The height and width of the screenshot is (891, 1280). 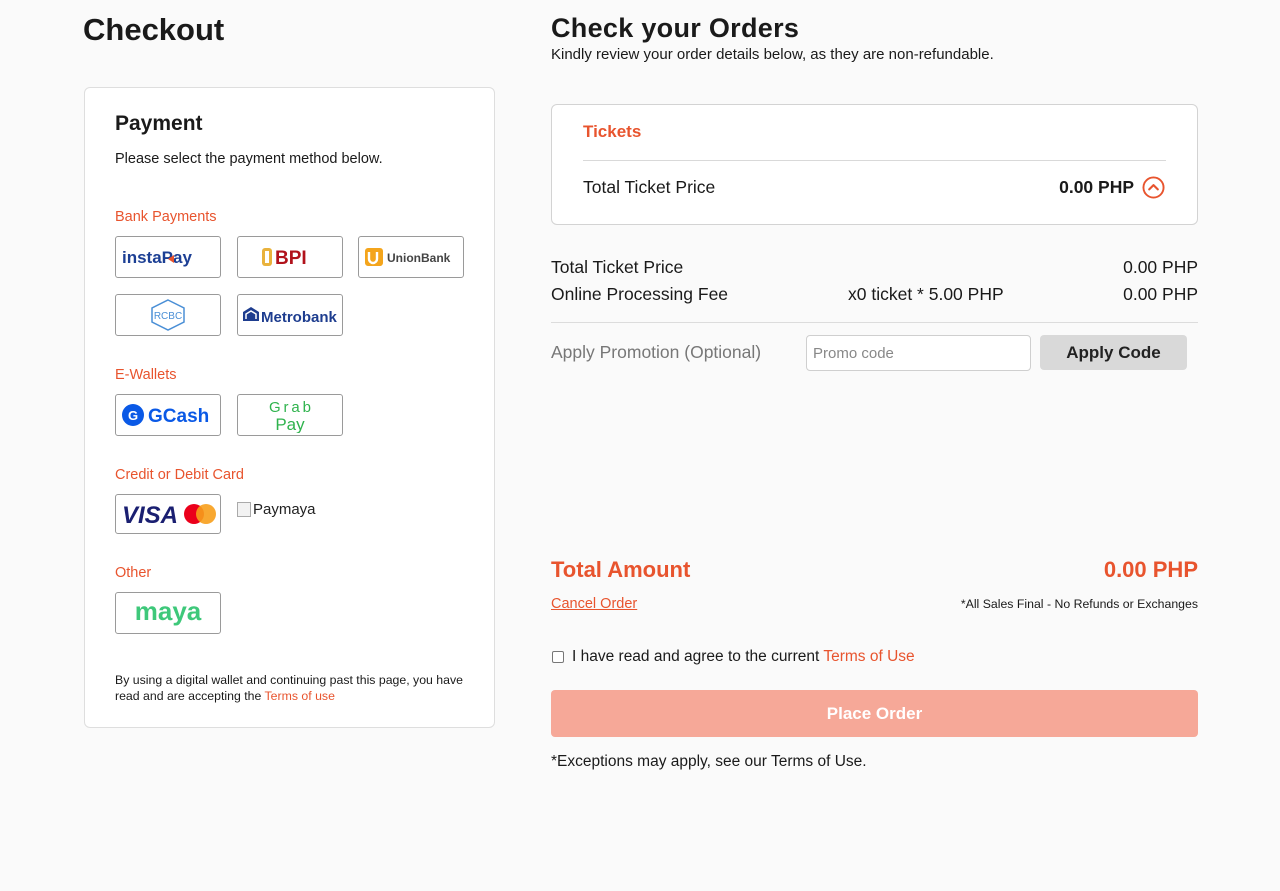 I want to click on paymaya-alt-text: Paymaya, so click(x=284, y=509).